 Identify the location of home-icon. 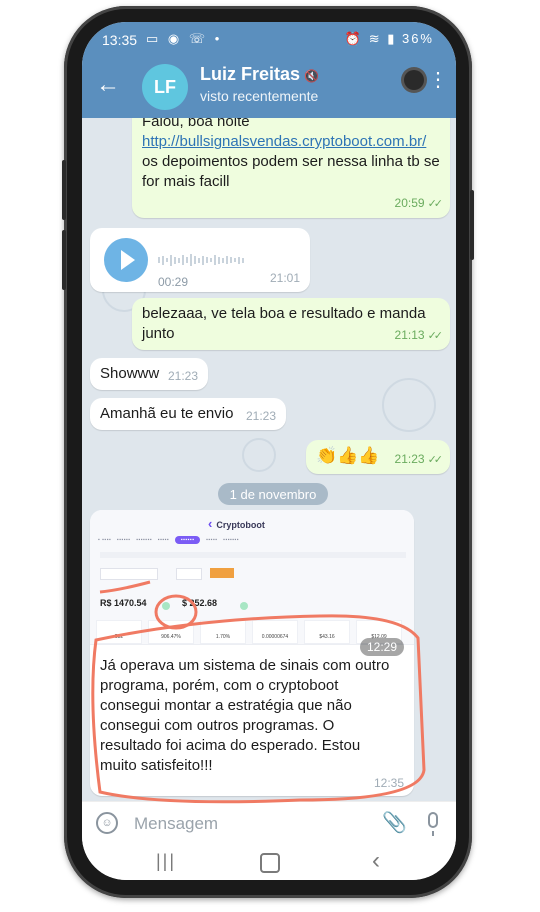
(270, 863).